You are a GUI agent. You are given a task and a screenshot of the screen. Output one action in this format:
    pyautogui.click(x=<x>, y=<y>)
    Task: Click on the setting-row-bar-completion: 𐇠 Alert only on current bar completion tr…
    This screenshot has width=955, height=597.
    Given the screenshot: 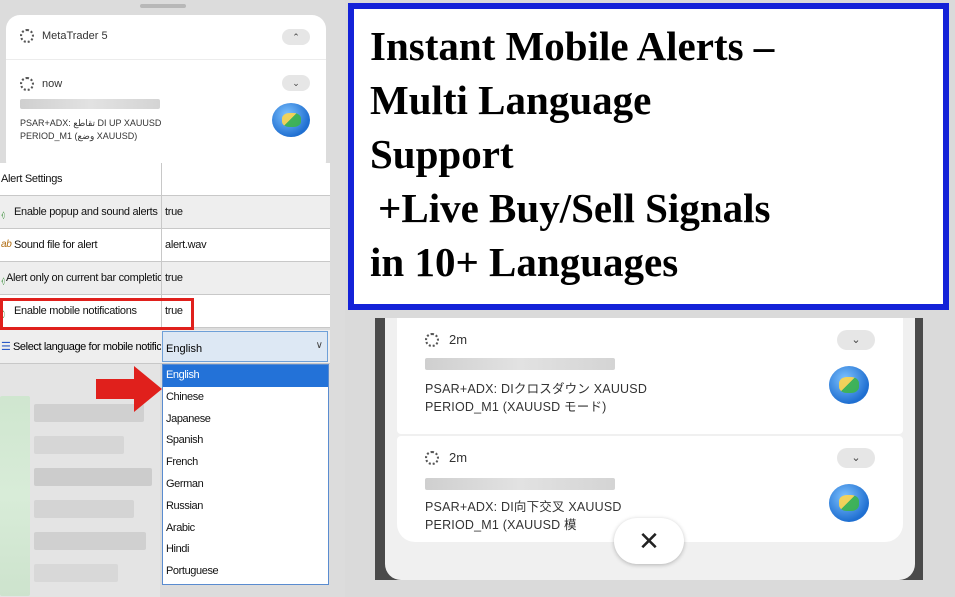 What is the action you would take?
    pyautogui.click(x=165, y=278)
    